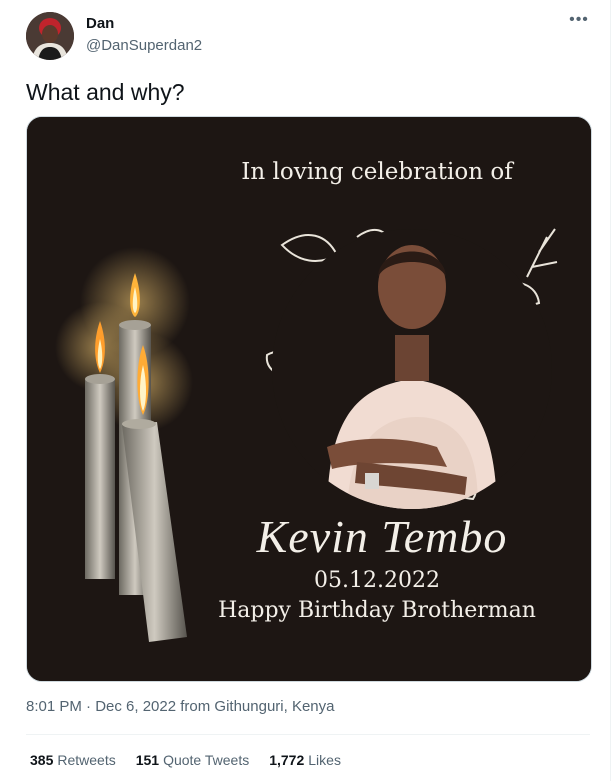  I want to click on candle, so click(100, 479).